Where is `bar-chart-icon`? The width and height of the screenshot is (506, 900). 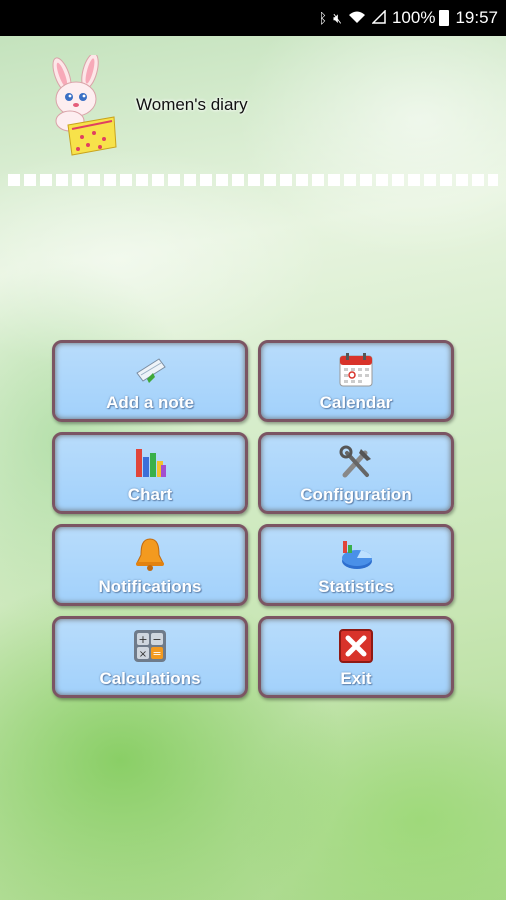
bar-chart-icon is located at coordinates (150, 462).